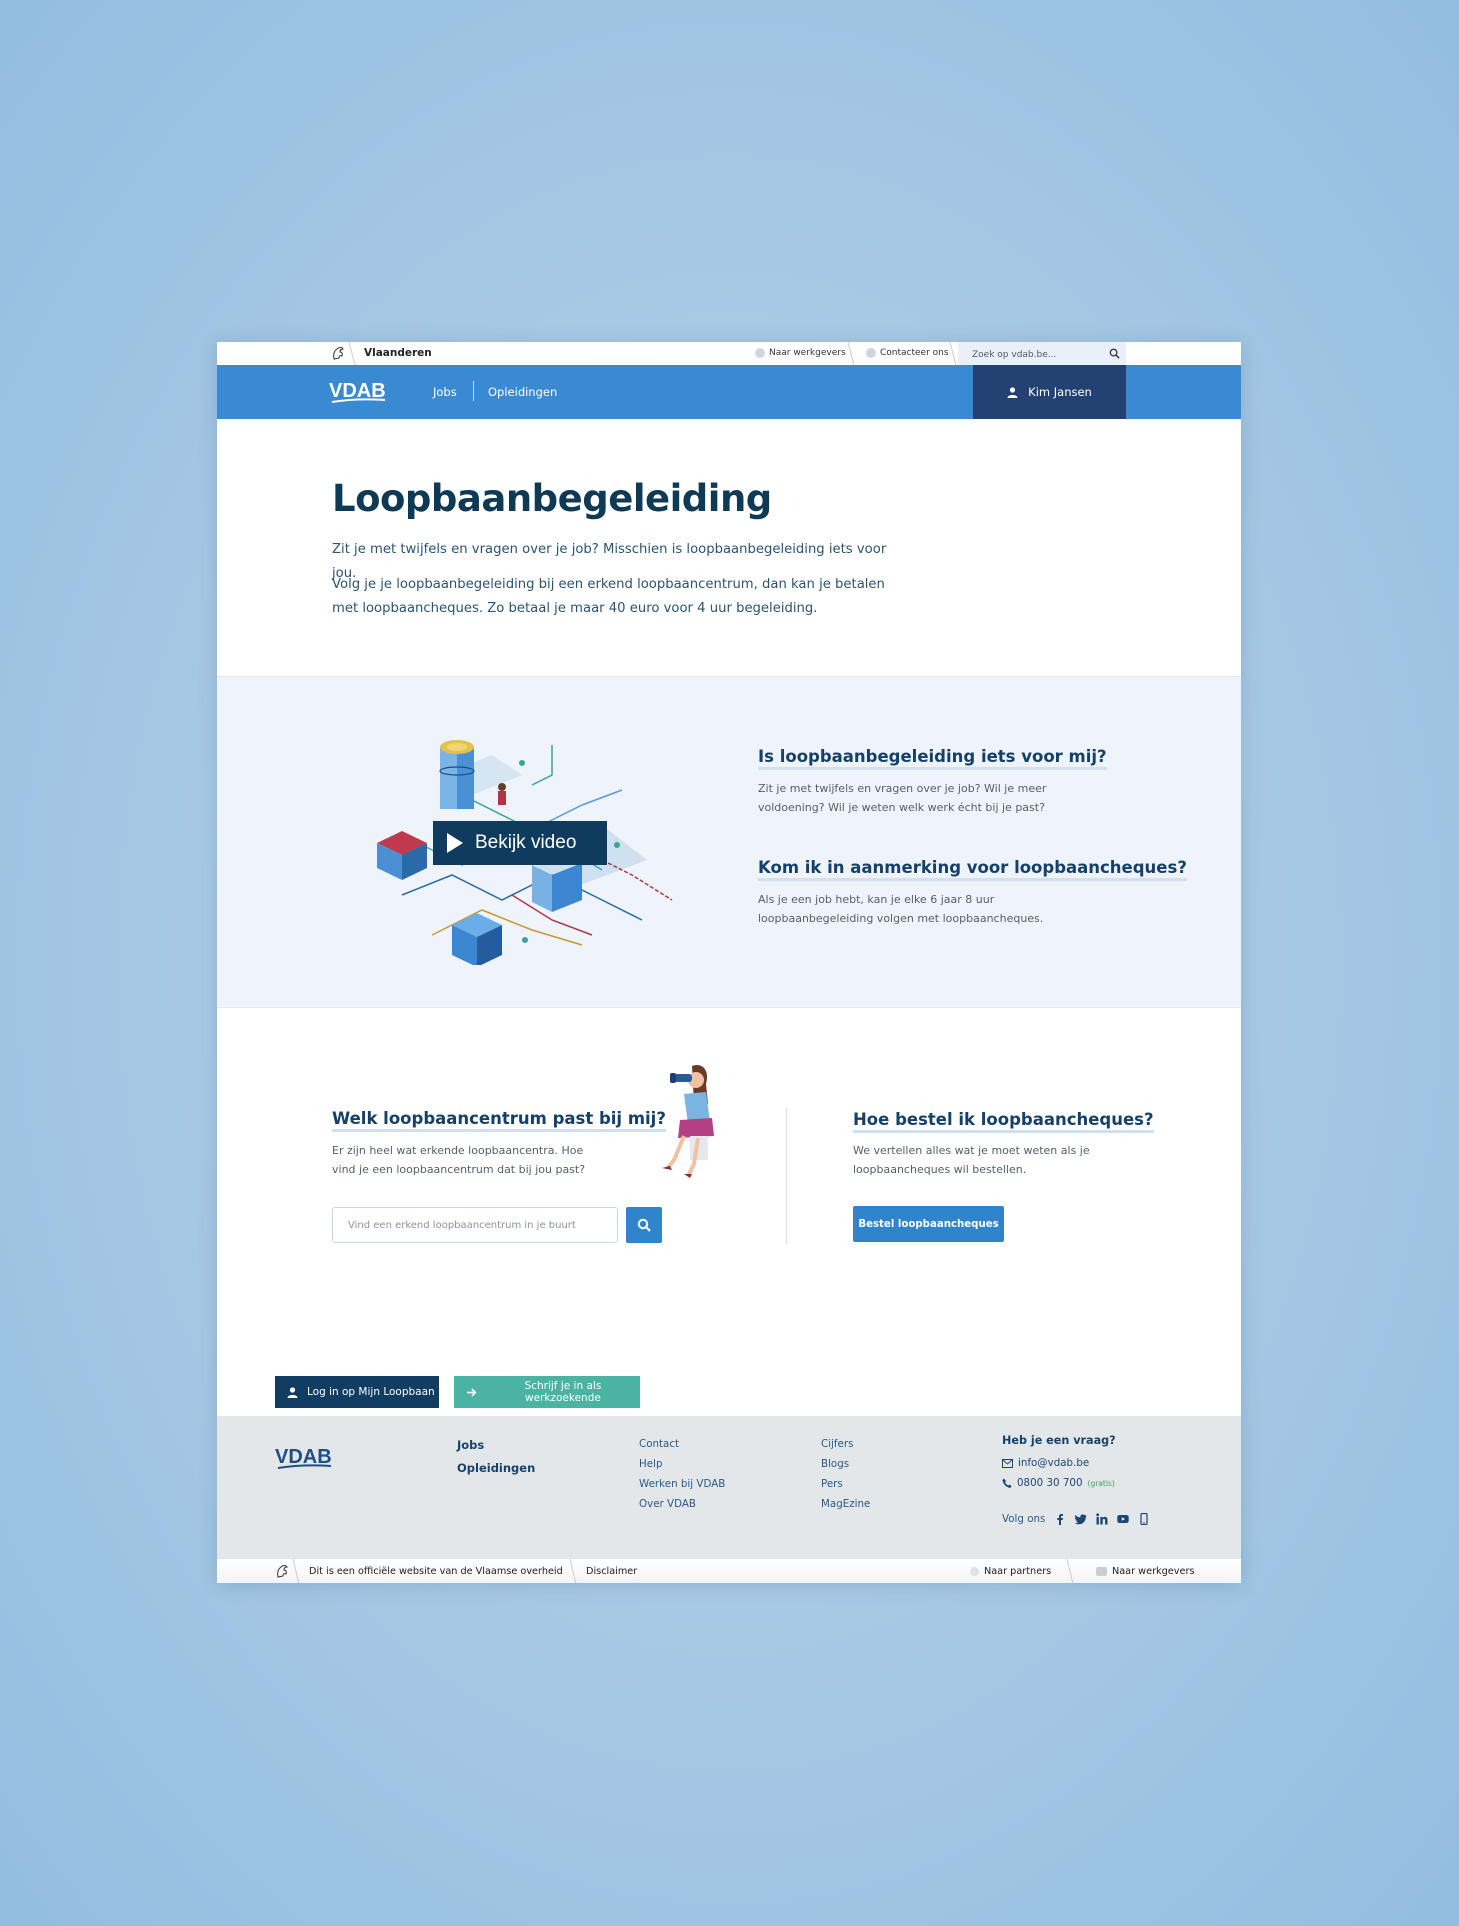  I want to click on footer-email: info@vdab.be, so click(1045, 1463).